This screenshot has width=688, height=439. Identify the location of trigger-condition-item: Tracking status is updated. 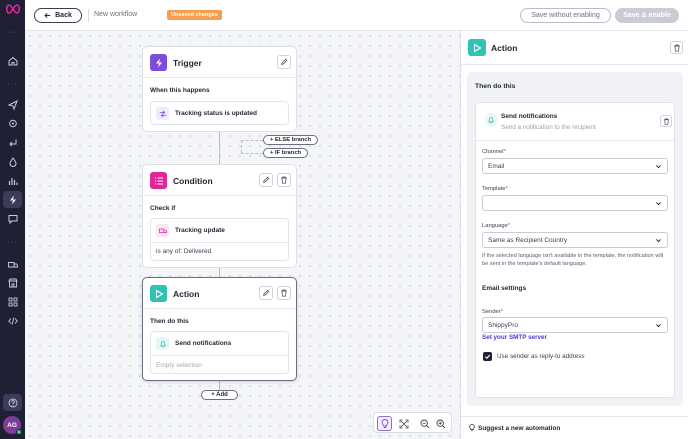
(219, 113).